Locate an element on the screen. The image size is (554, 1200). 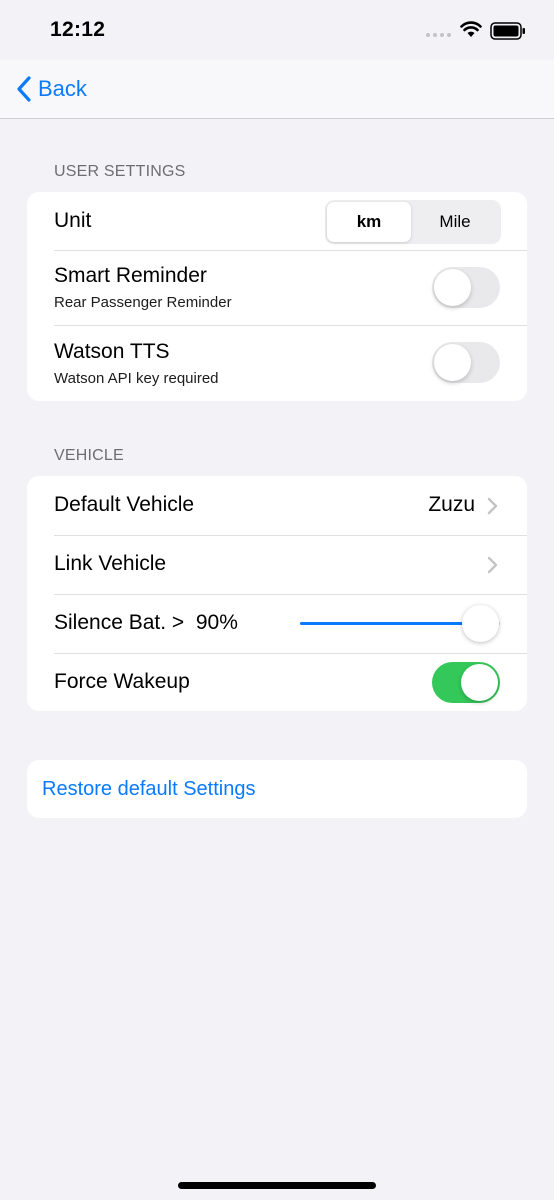
wifi-icon is located at coordinates (471, 29).